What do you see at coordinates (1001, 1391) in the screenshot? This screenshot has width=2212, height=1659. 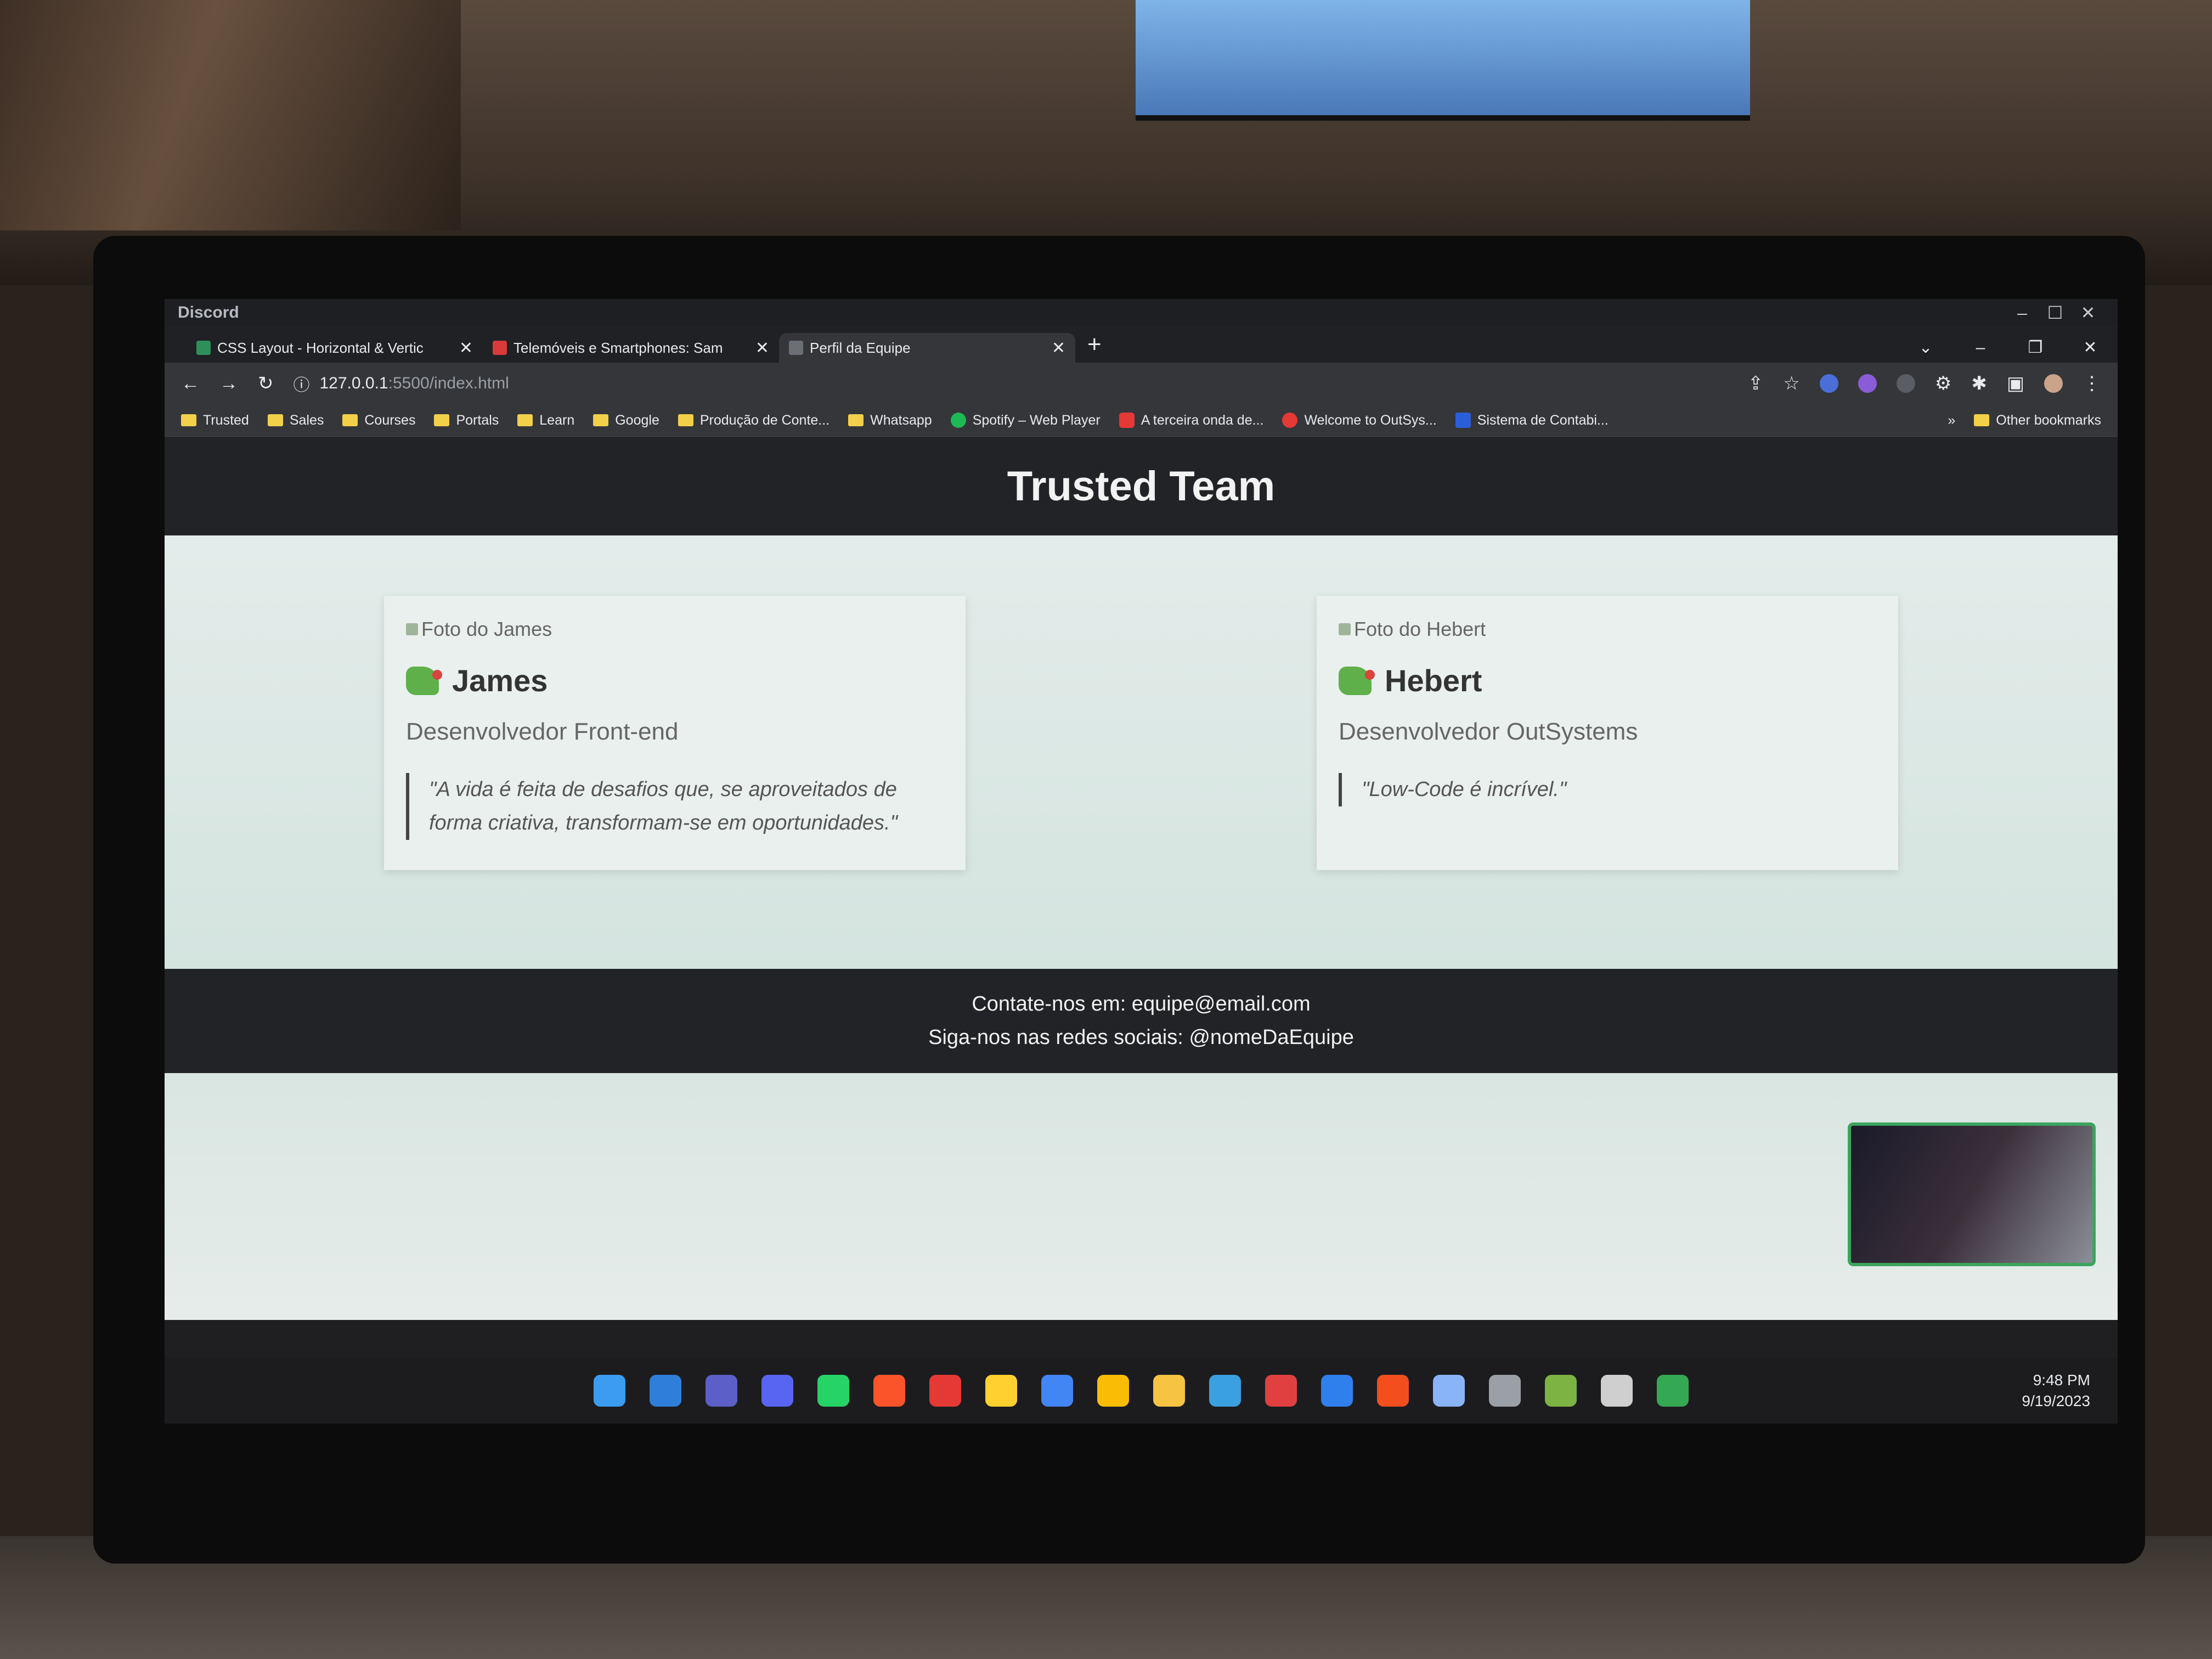 I see `miro-icon` at bounding box center [1001, 1391].